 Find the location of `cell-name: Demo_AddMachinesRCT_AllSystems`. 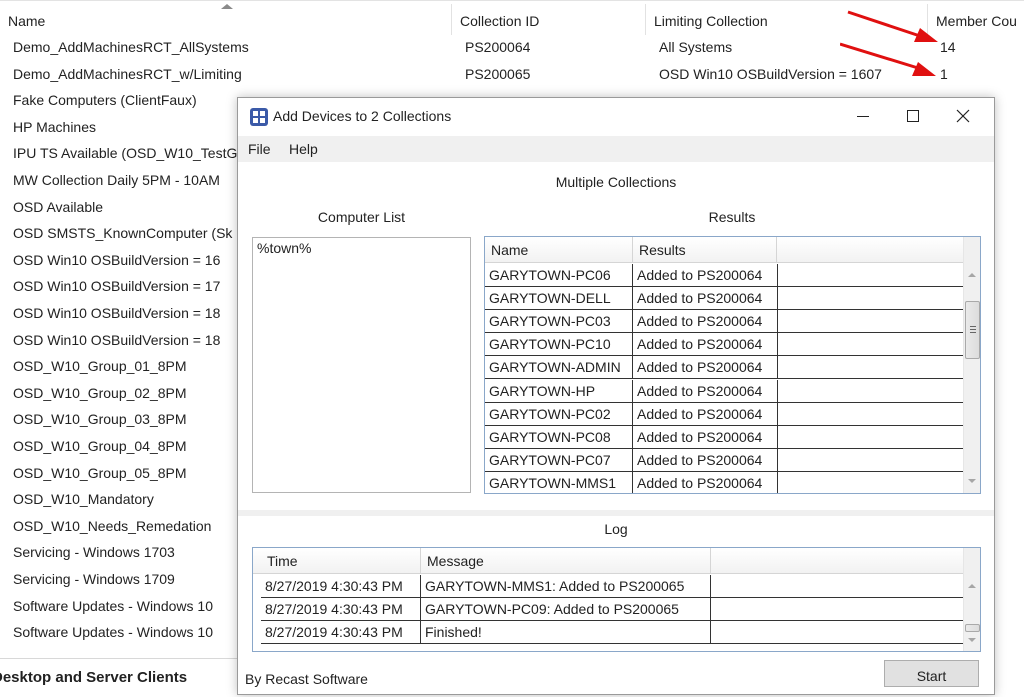

cell-name: Demo_AddMachinesRCT_AllSystems is located at coordinates (131, 47).